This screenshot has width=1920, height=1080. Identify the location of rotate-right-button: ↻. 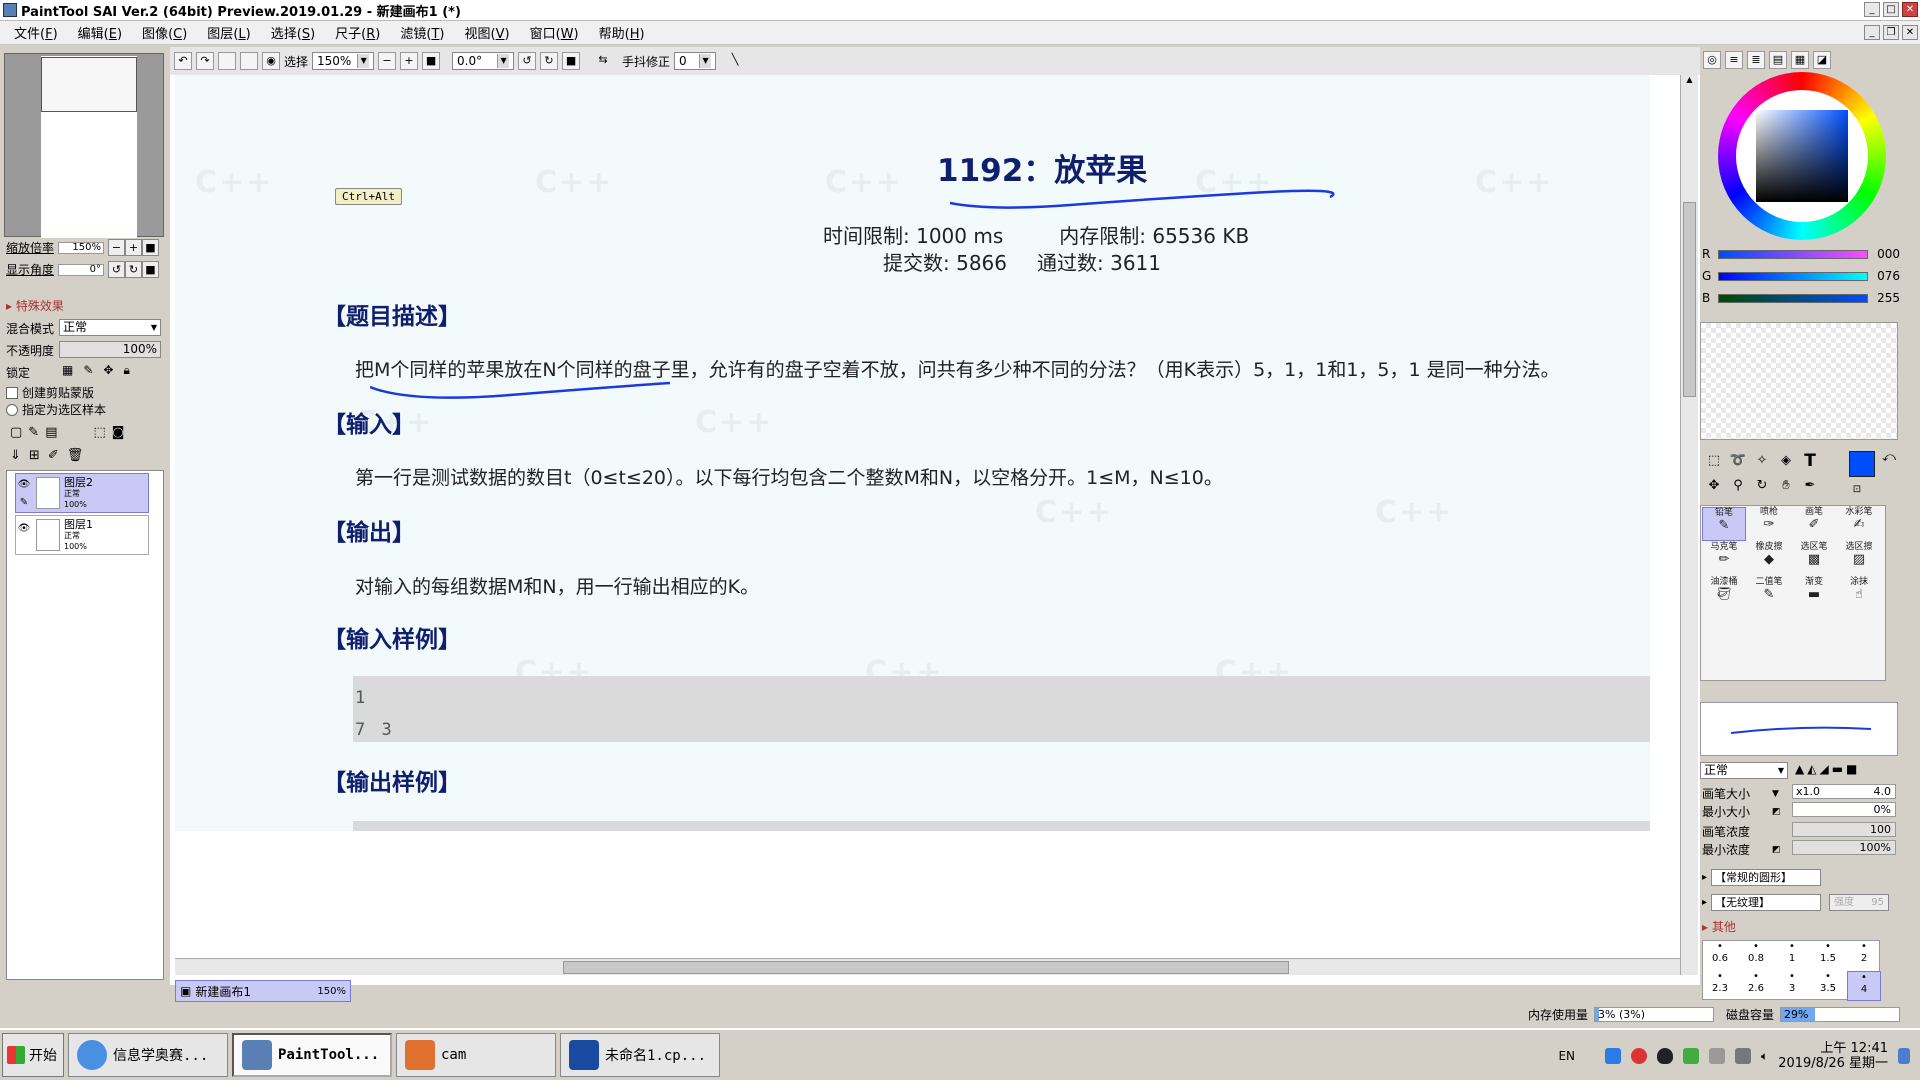
(133, 269).